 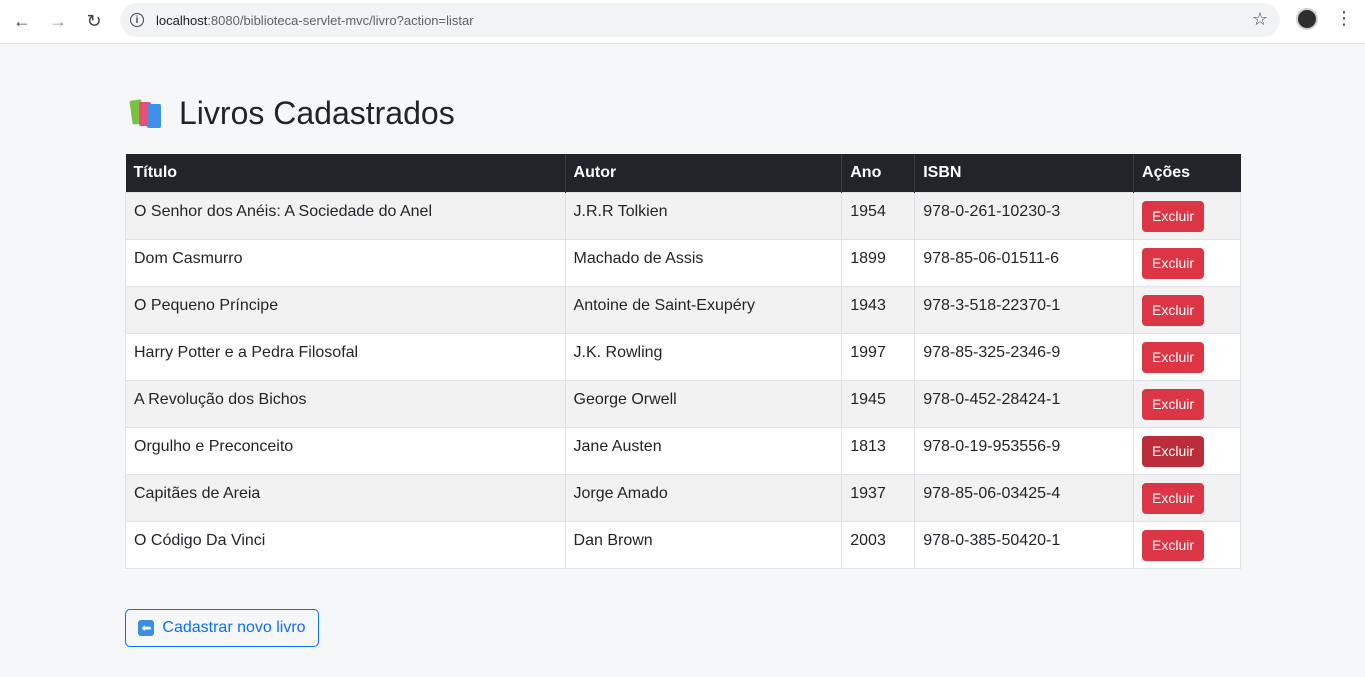 What do you see at coordinates (1260, 19) in the screenshot?
I see `bookmark-star-icon: ☆` at bounding box center [1260, 19].